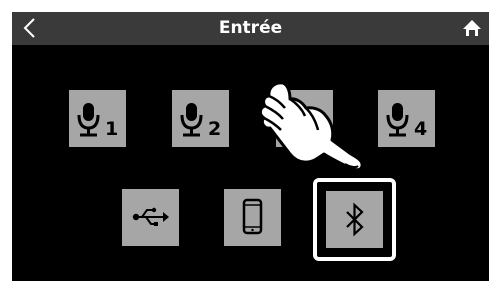 Image resolution: width=489 pixels, height=291 pixels. What do you see at coordinates (421, 129) in the screenshot?
I see `mic-input-4-label: 4` at bounding box center [421, 129].